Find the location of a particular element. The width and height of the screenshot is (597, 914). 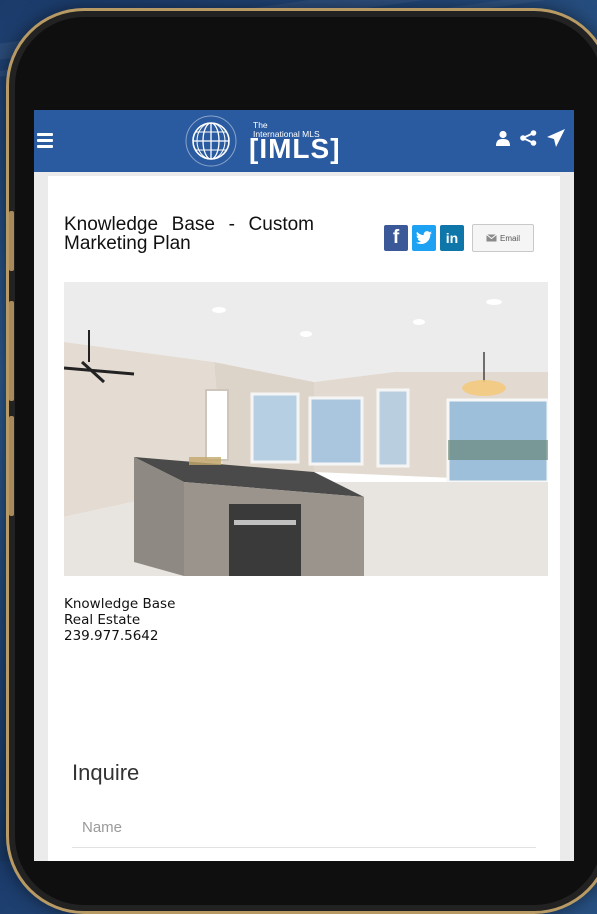

top-navbar: The International MLS [IMLS] is located at coordinates (304, 141).